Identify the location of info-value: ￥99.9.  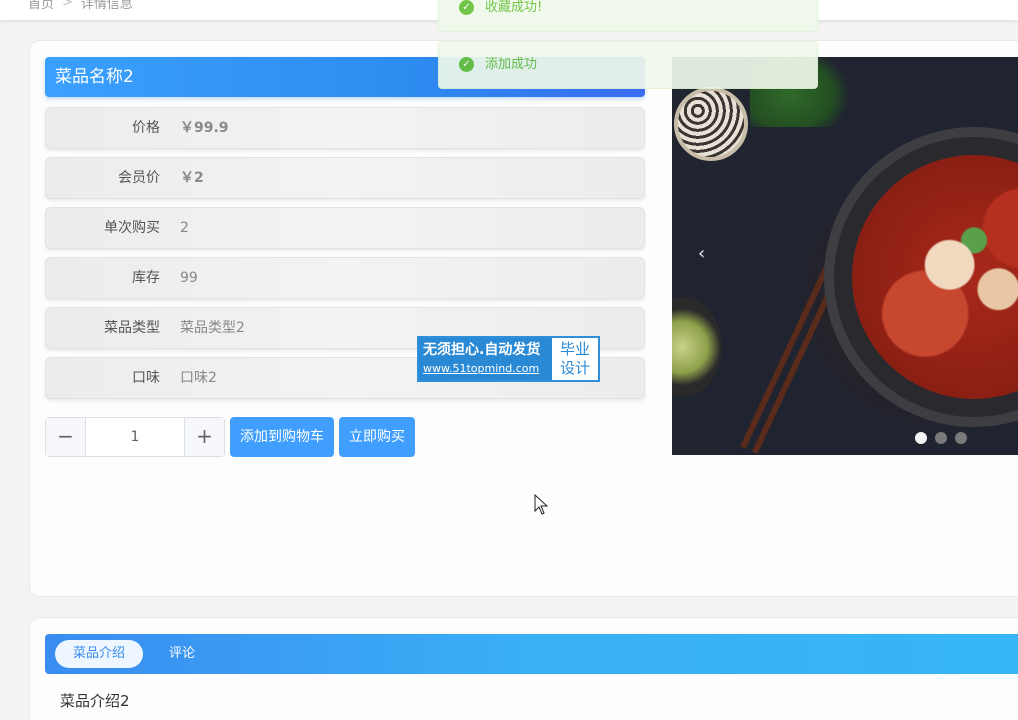
(204, 128).